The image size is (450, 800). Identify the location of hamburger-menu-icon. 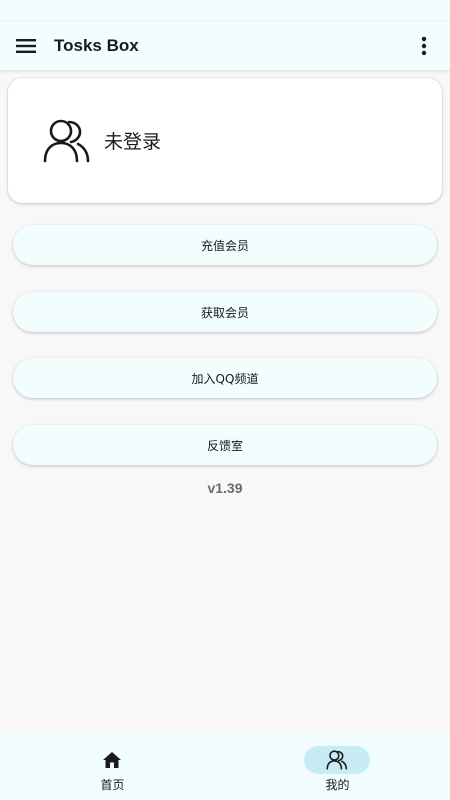
(26, 46).